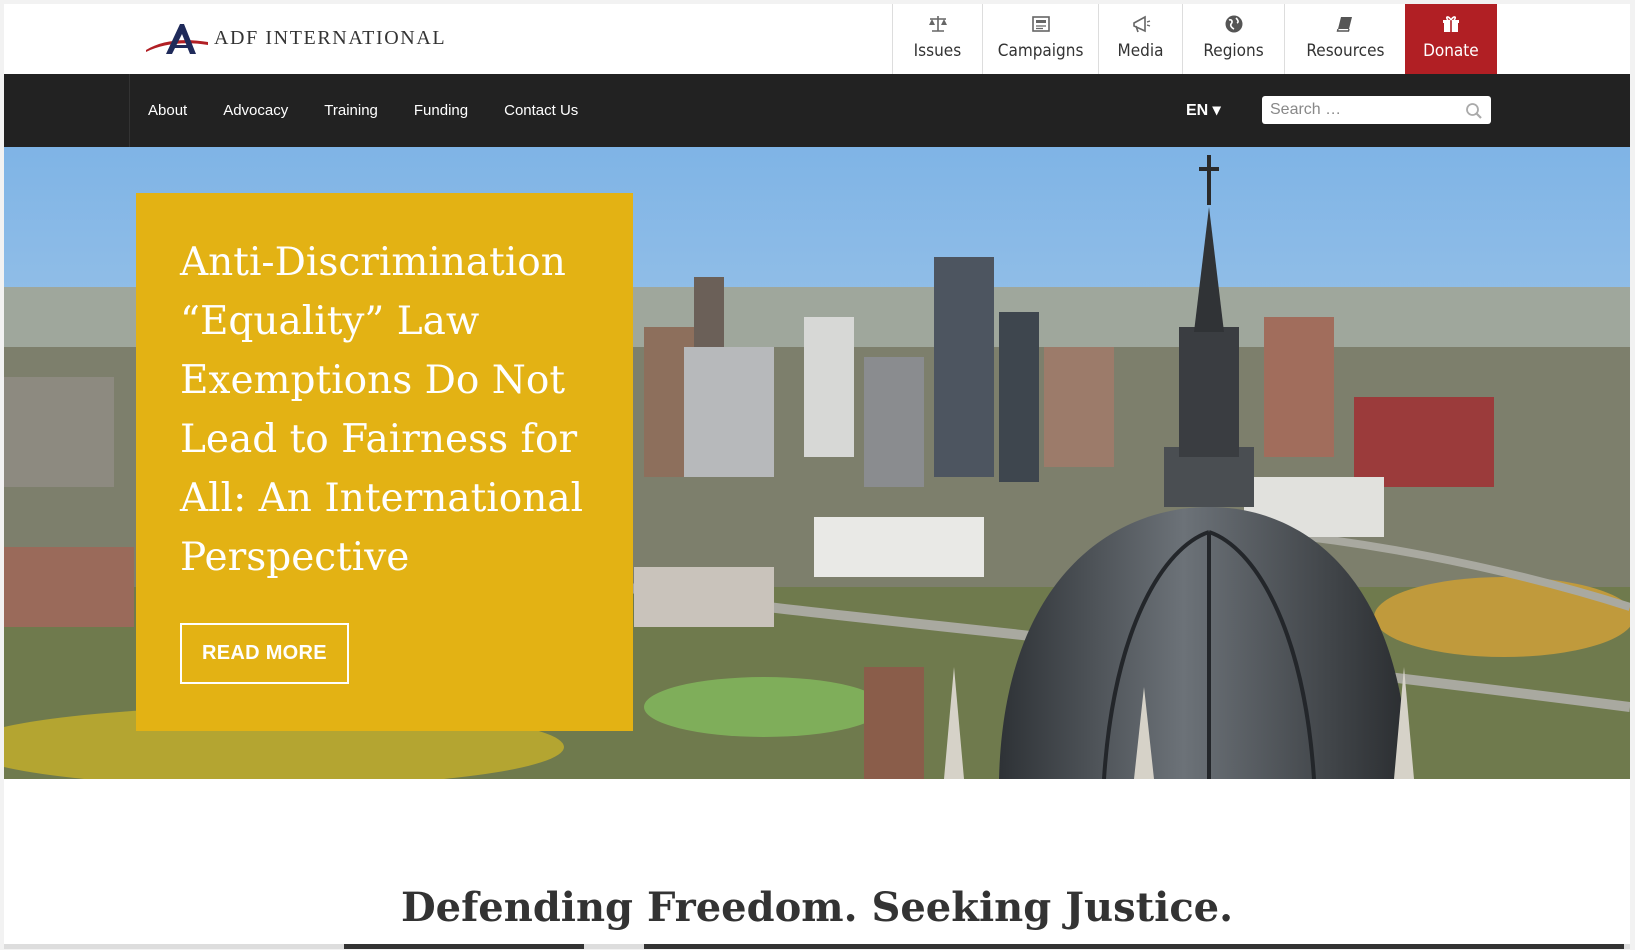 The image size is (1635, 950). What do you see at coordinates (330, 37) in the screenshot?
I see `logo-text: ADF INTERNATIONAL` at bounding box center [330, 37].